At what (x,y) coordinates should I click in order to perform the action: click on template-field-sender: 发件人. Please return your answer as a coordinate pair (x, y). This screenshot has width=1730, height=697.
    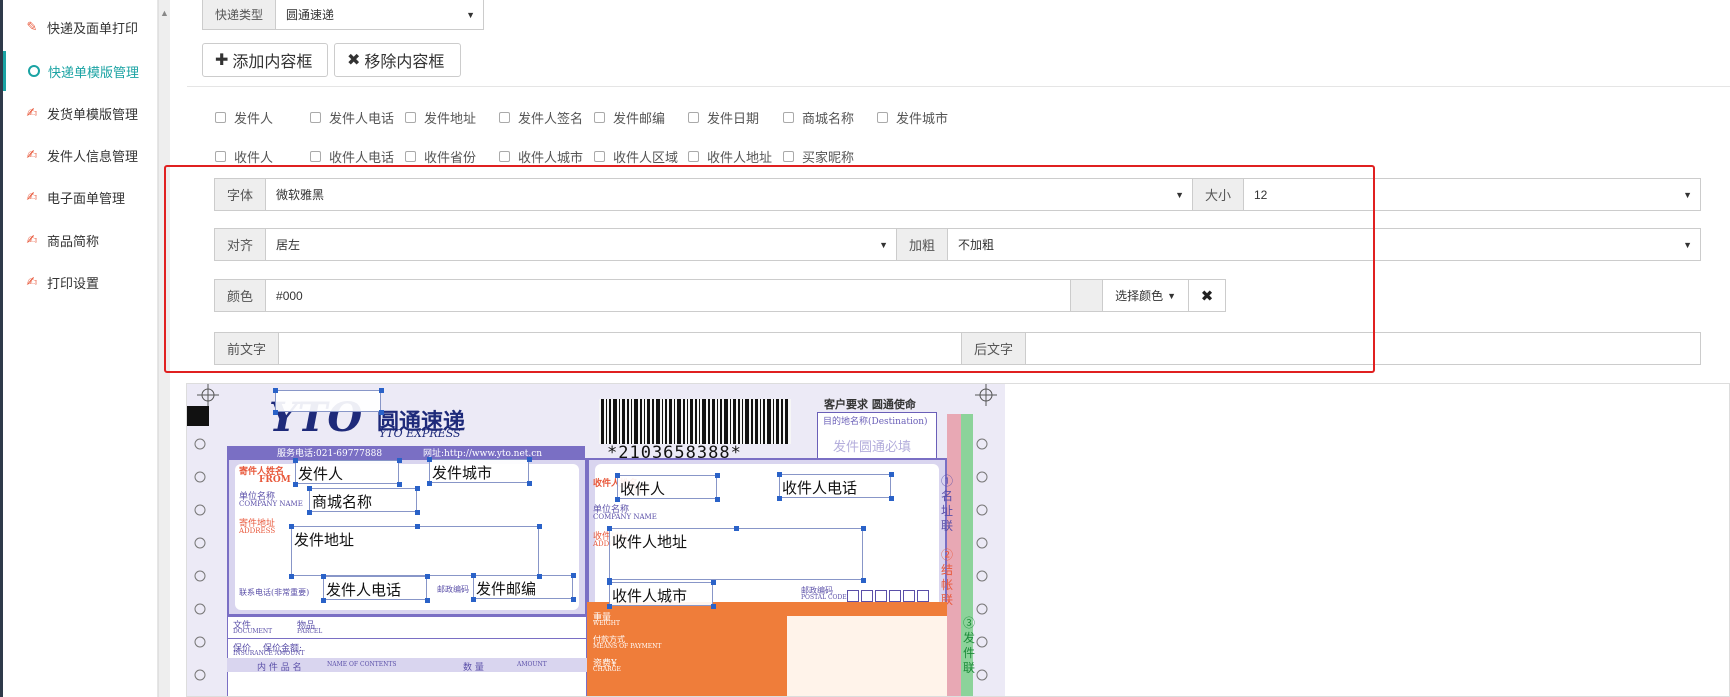
    Looking at the image, I should click on (347, 472).